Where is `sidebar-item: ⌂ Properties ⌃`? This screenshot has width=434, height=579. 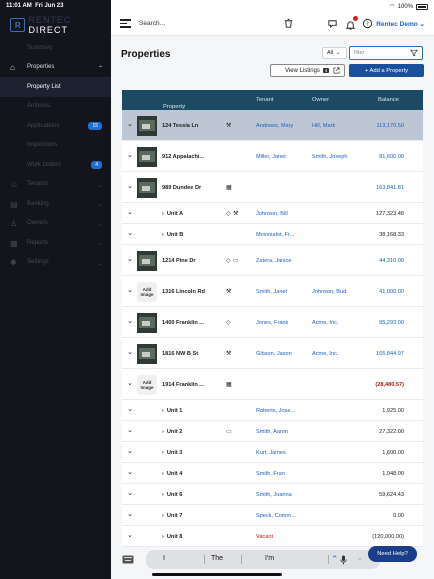
sidebar-item: ⌂ Properties ⌃ is located at coordinates (55, 68).